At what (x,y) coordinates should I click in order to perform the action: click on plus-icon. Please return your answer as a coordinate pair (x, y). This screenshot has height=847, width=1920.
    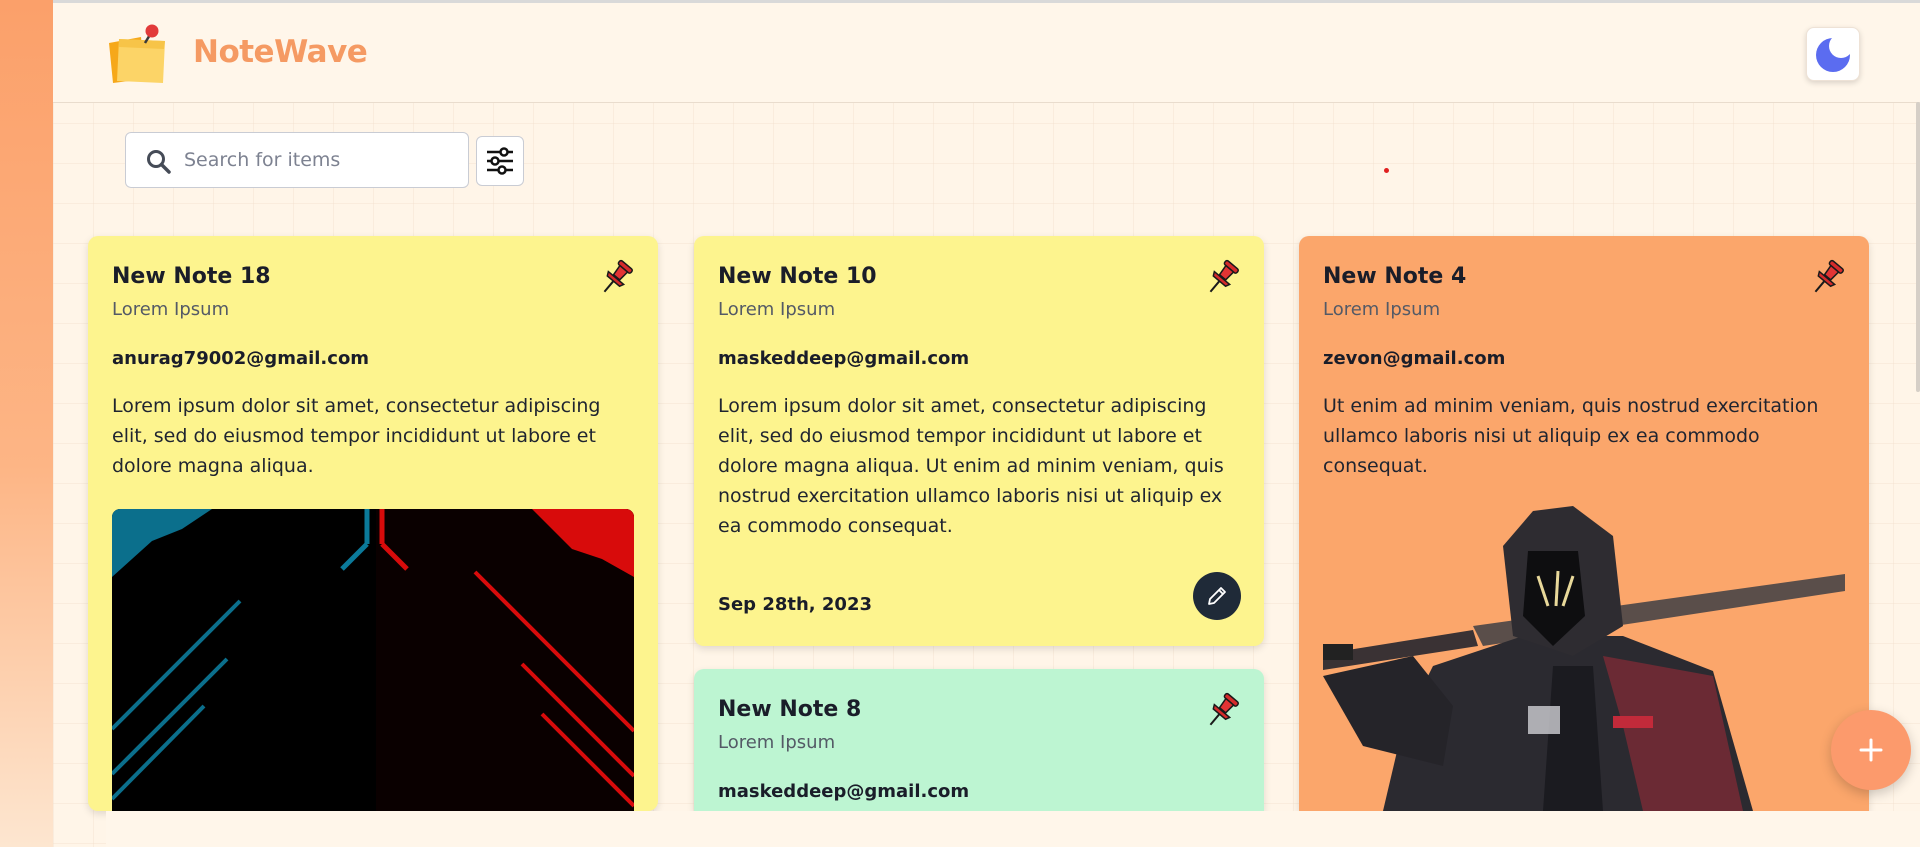
    Looking at the image, I should click on (1871, 750).